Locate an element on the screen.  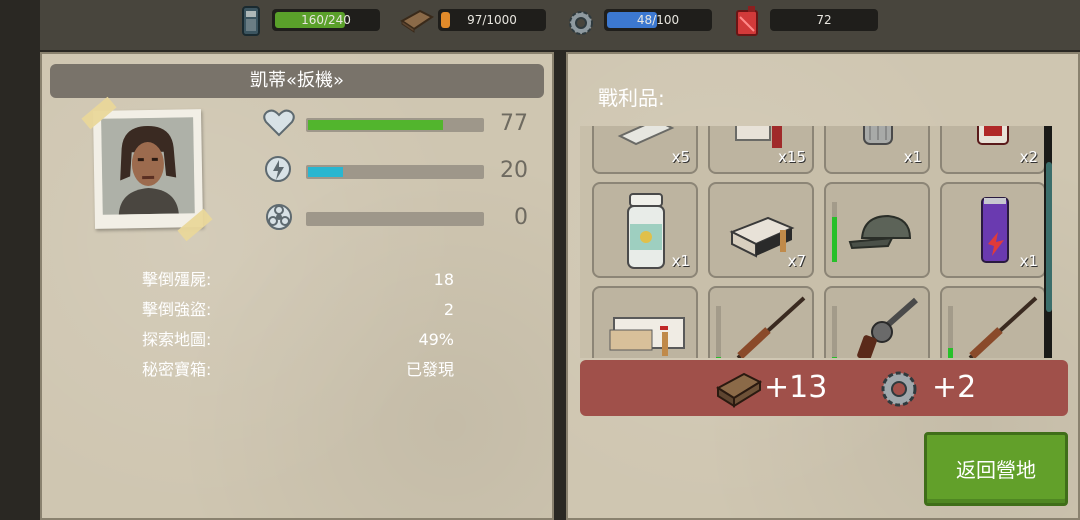
fuel-label: 72 is located at coordinates (824, 20).